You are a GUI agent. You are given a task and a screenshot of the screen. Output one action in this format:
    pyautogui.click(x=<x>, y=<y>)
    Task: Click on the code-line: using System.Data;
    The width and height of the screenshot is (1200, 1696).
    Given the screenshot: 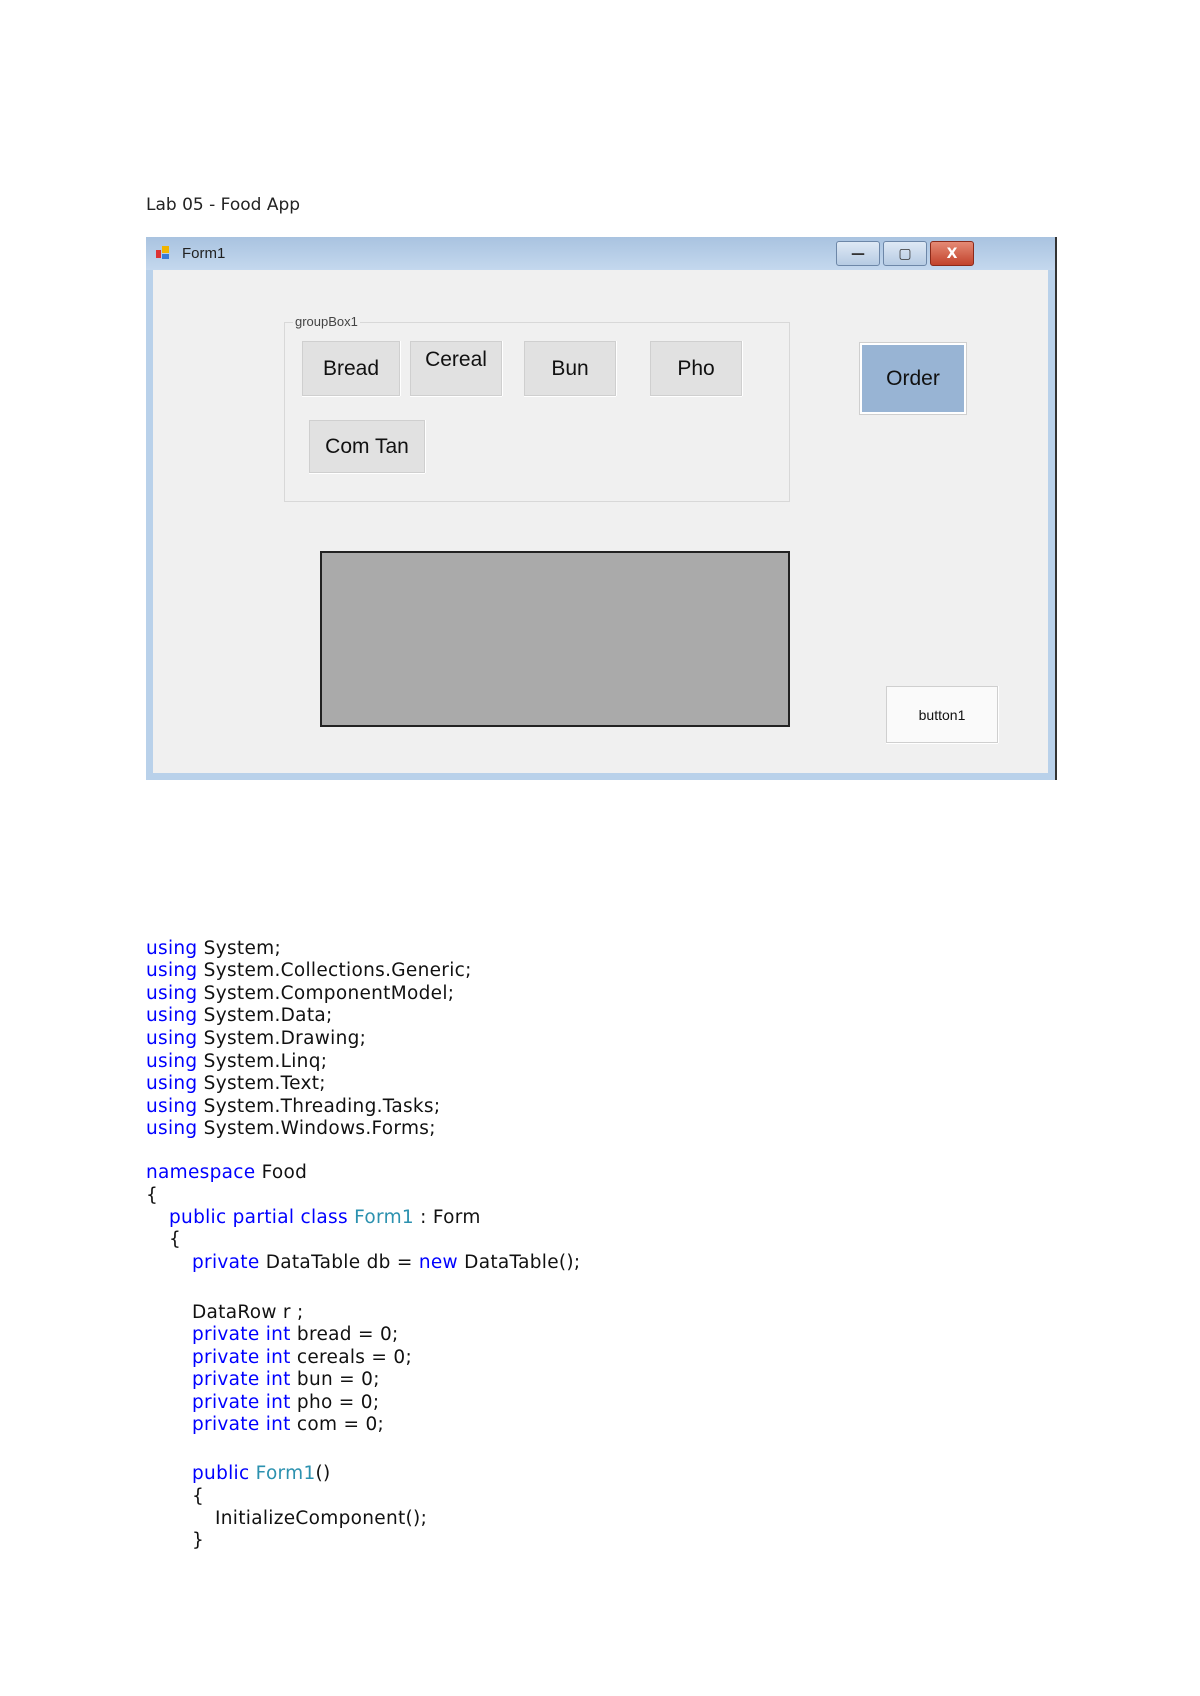 What is the action you would take?
    pyautogui.click(x=239, y=1015)
    